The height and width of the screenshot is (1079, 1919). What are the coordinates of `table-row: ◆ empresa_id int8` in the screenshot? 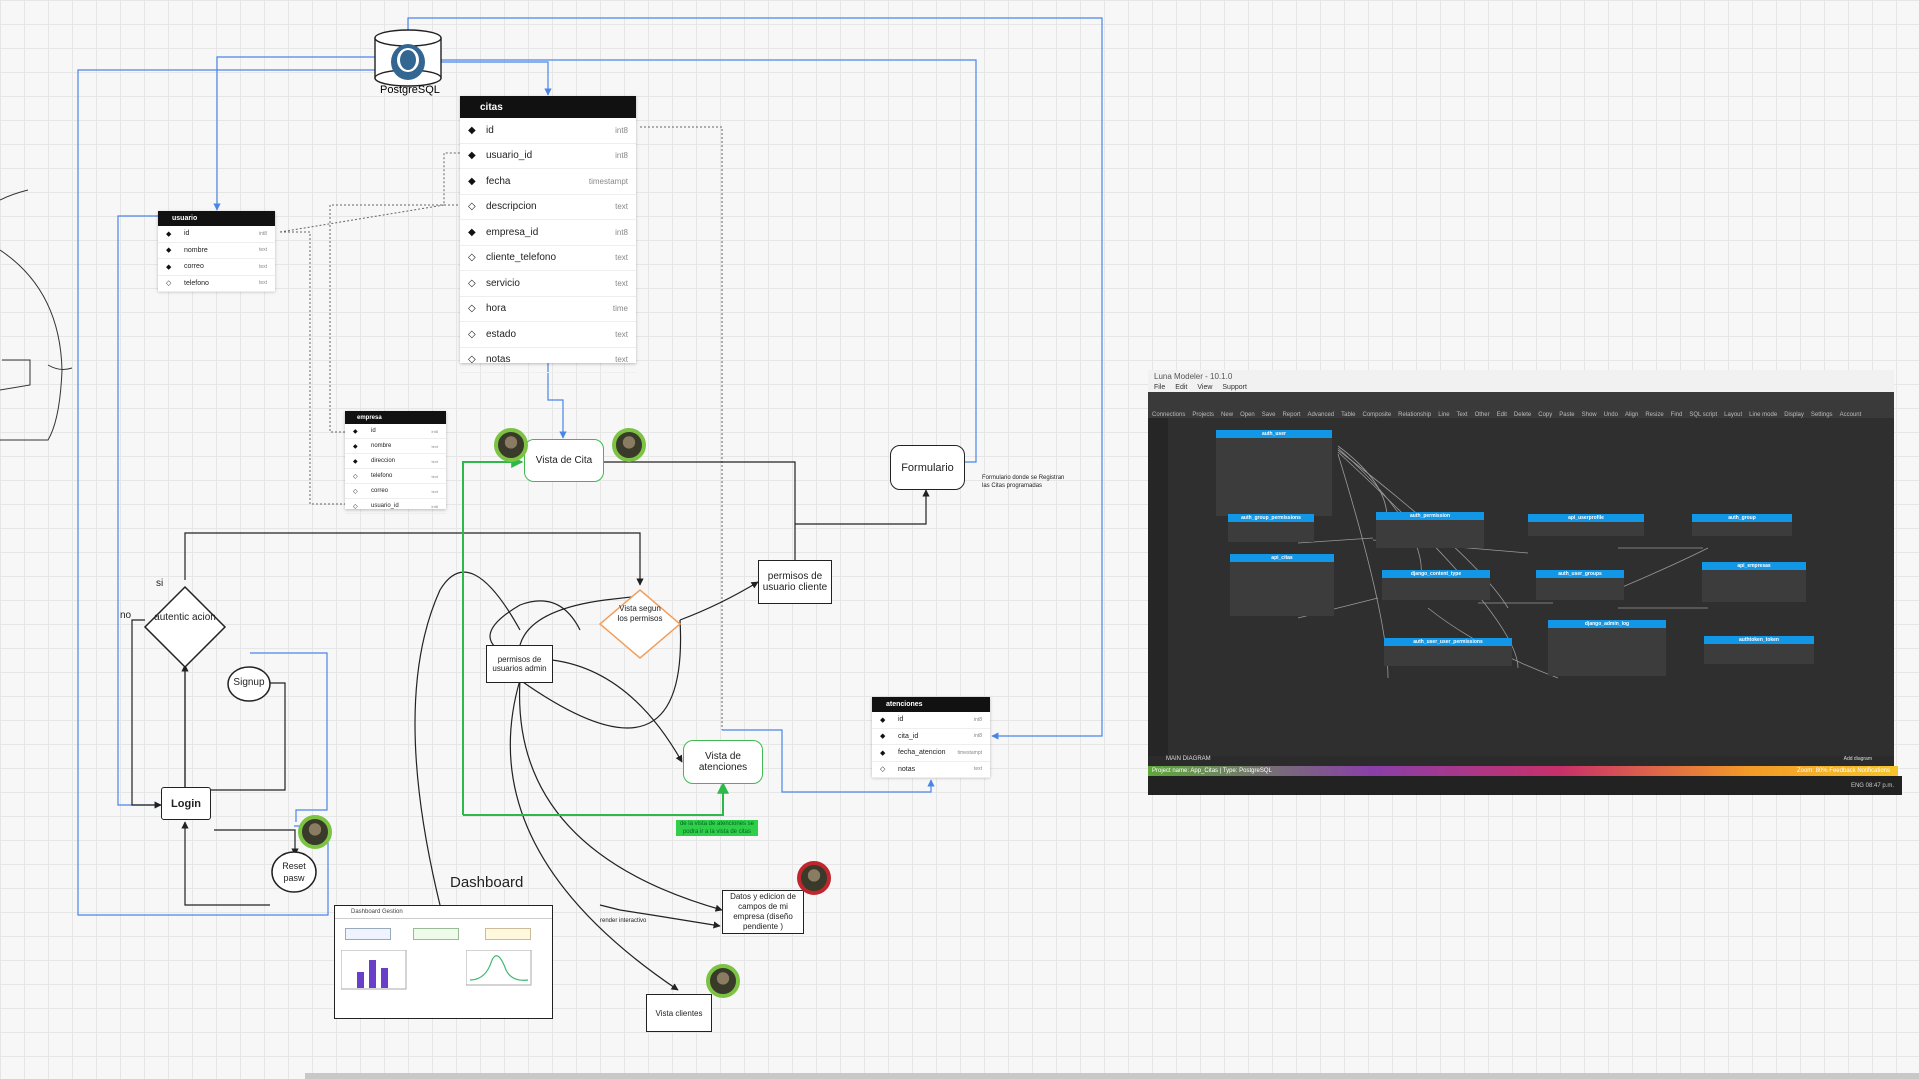 It's located at (548, 233).